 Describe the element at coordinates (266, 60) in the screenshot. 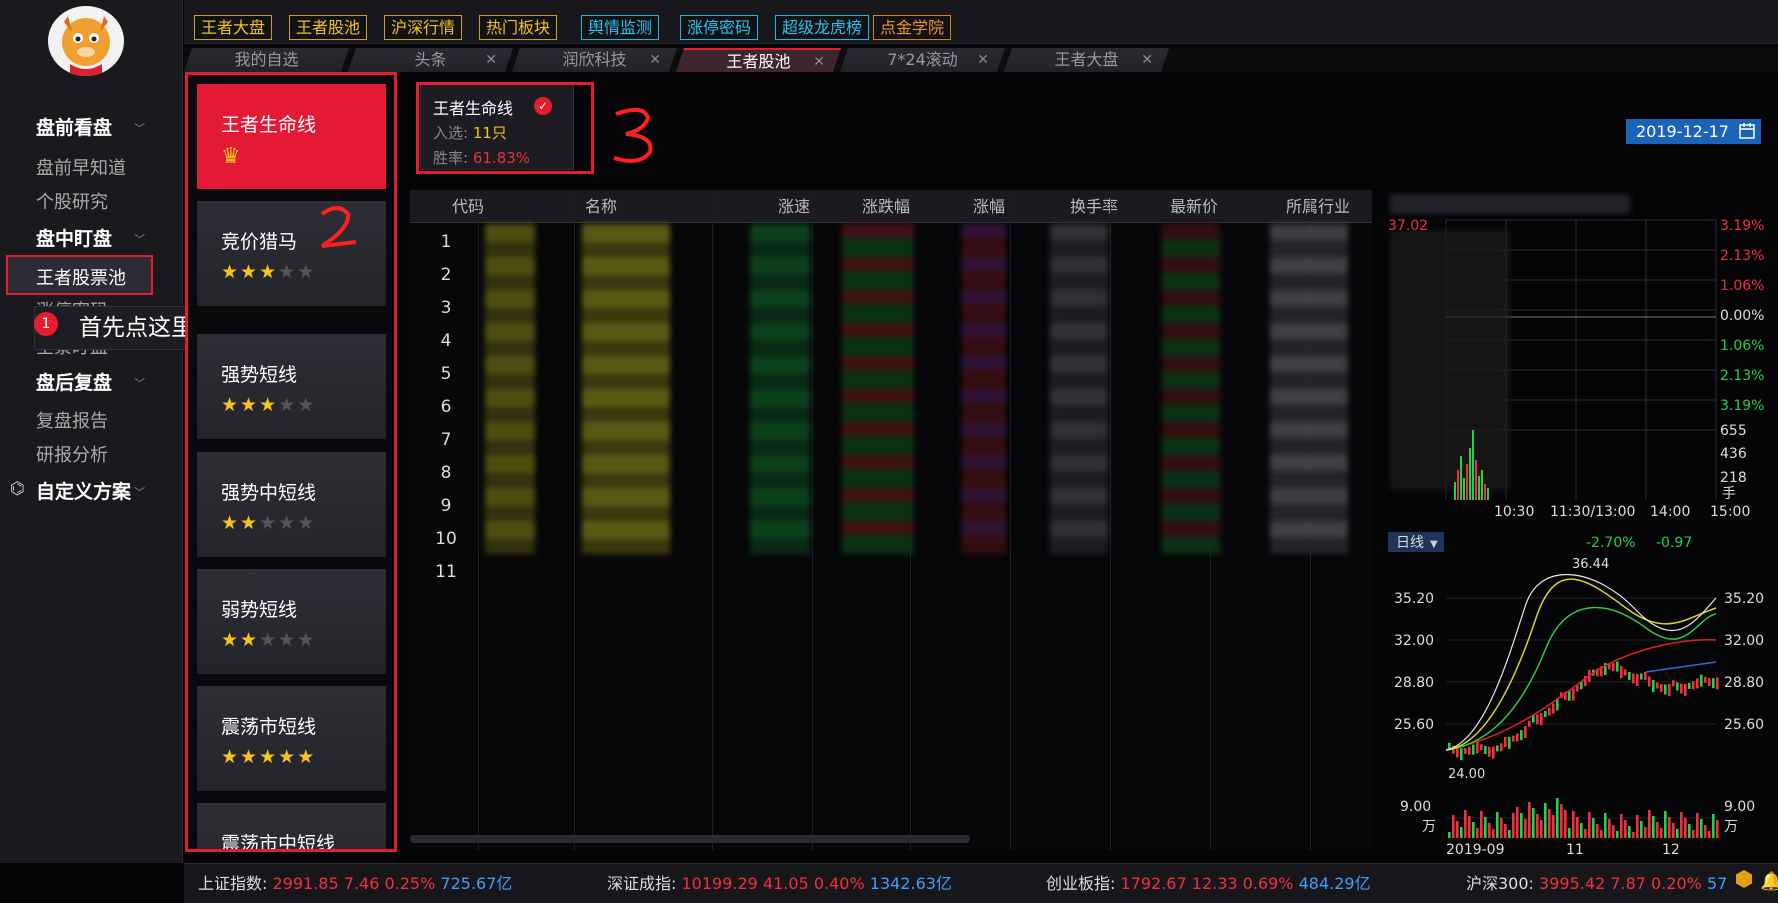

I see `tab-watchlist: 我的自选` at that location.